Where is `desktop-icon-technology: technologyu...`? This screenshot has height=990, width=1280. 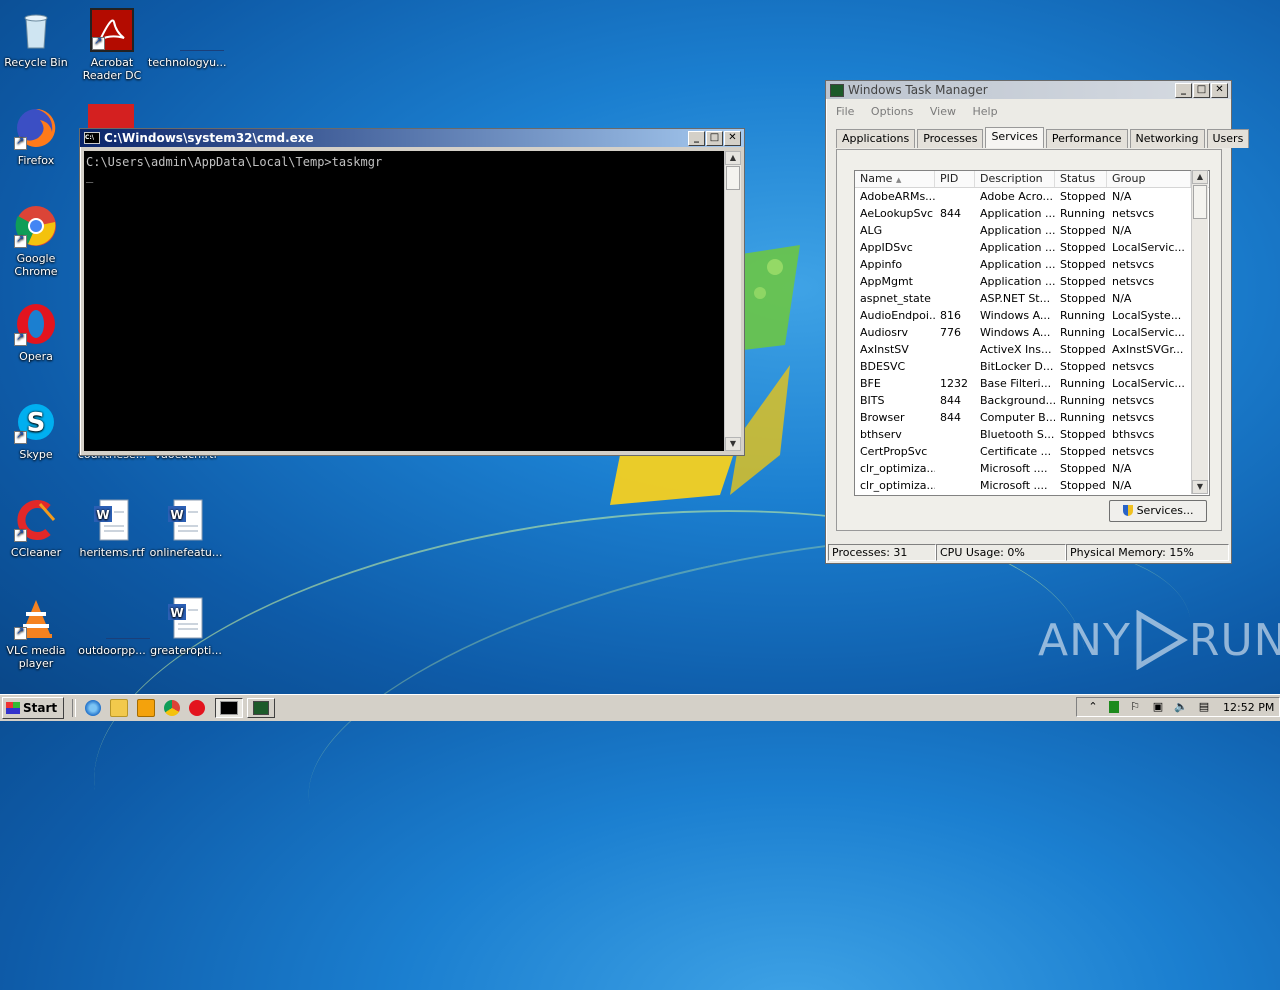 desktop-icon-technology: technologyu... is located at coordinates (187, 38).